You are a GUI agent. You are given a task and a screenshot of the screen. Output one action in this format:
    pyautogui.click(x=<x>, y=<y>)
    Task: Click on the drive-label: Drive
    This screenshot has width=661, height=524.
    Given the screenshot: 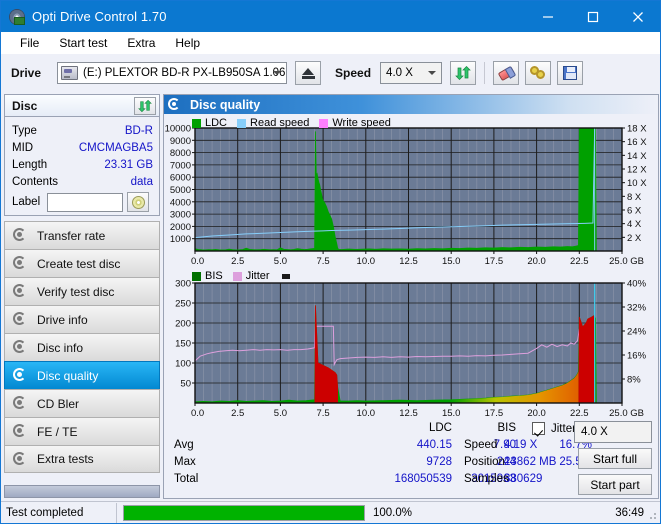 What is the action you would take?
    pyautogui.click(x=26, y=73)
    